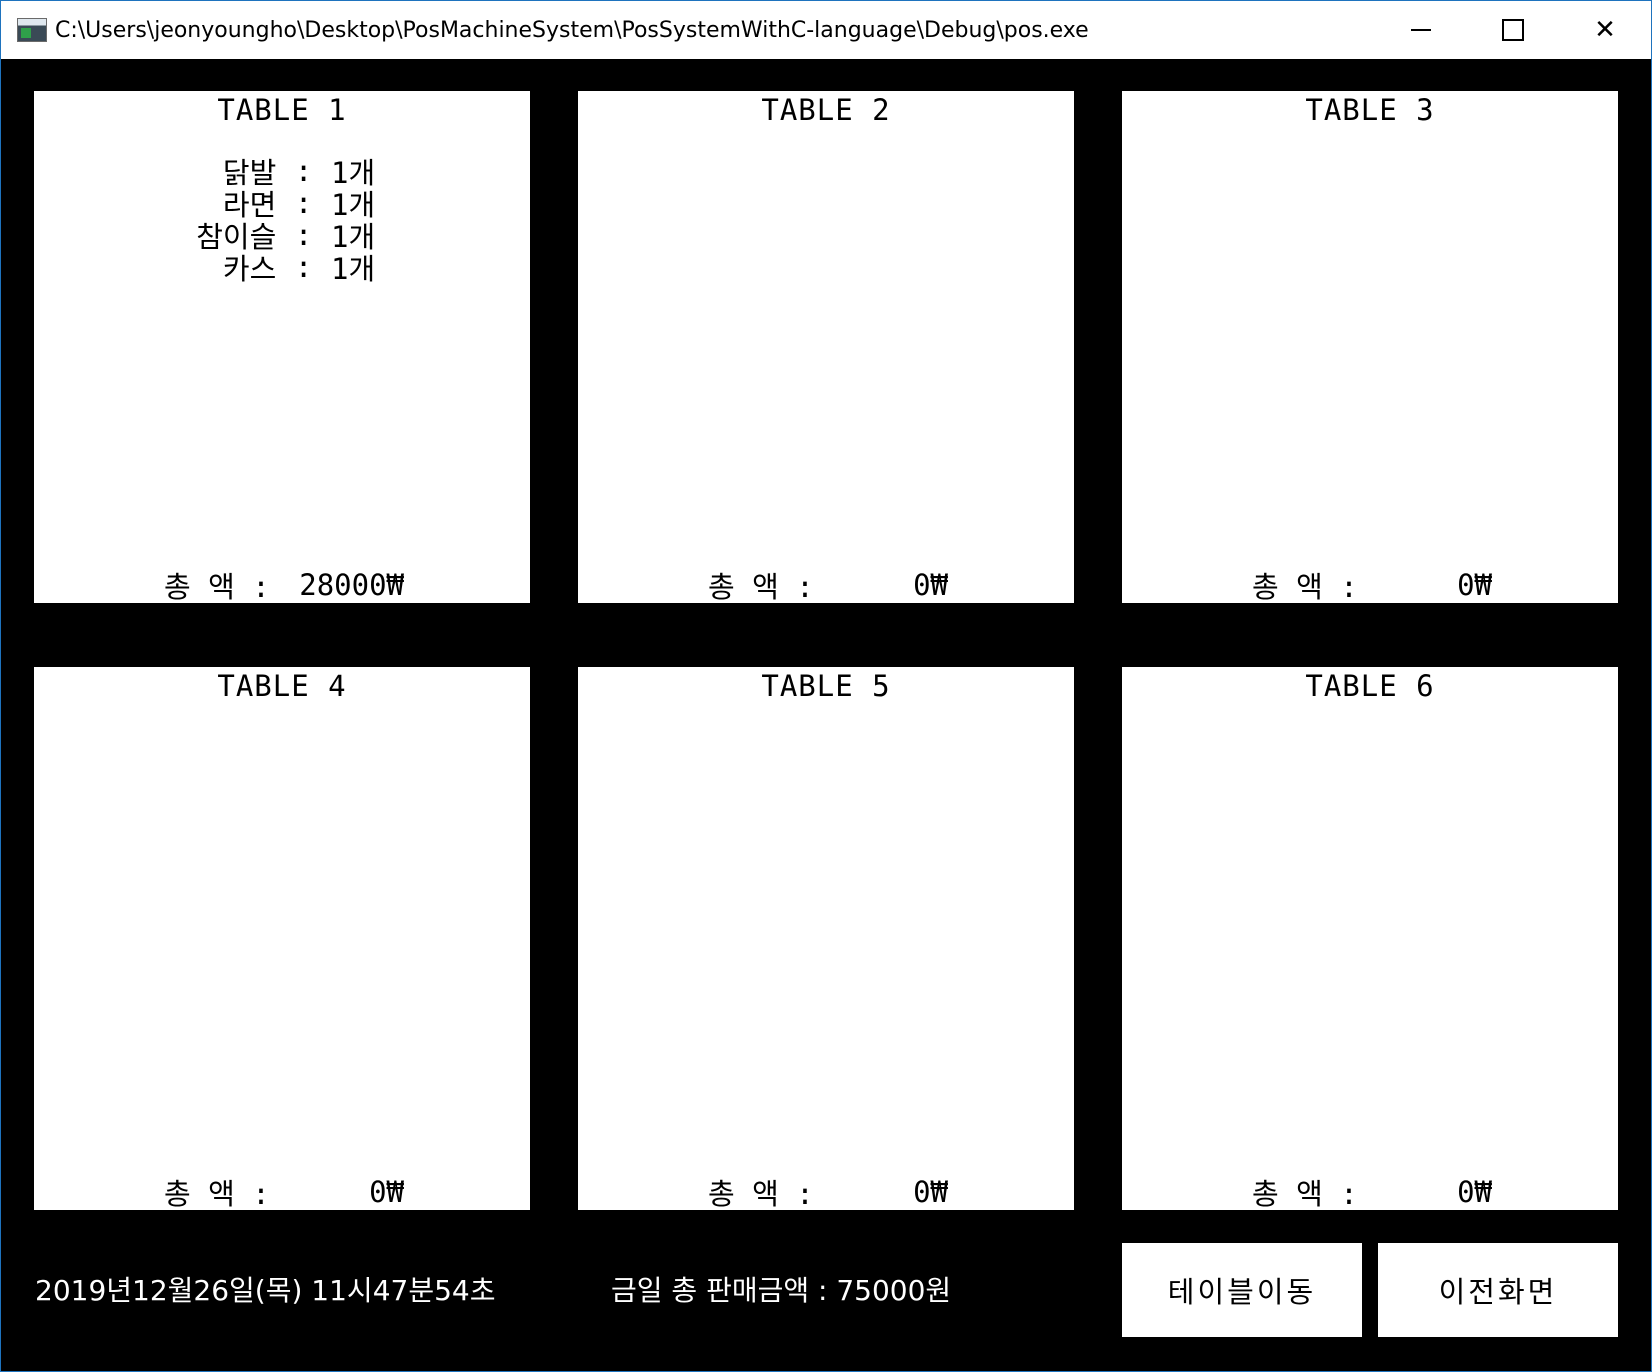  I want to click on maximize-icon, so click(1513, 30).